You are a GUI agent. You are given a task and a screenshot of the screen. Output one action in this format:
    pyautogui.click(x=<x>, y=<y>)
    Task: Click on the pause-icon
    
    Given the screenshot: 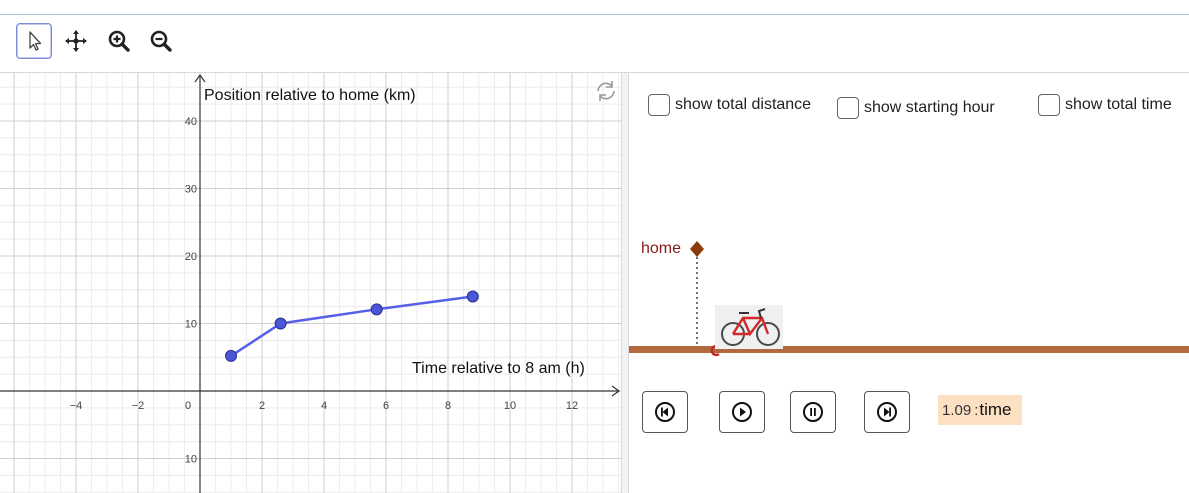 What is the action you would take?
    pyautogui.click(x=813, y=412)
    